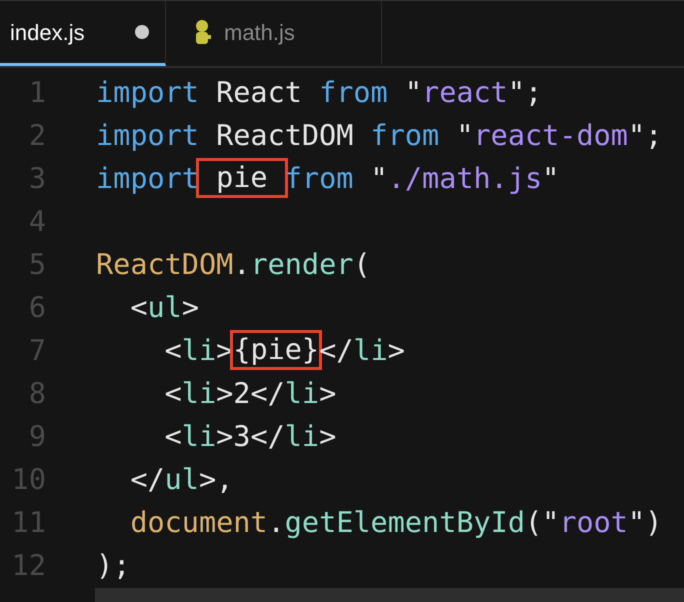 This screenshot has width=684, height=602. What do you see at coordinates (216, 480) in the screenshot?
I see `code-token: >,` at bounding box center [216, 480].